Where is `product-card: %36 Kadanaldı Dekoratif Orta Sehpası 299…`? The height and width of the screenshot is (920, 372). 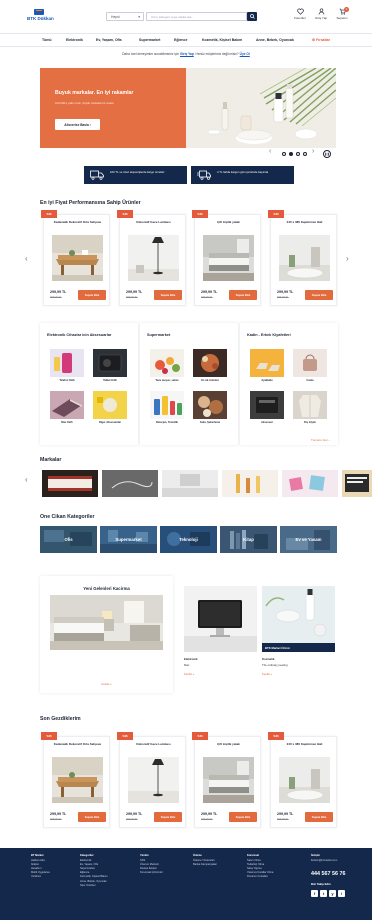
product-card: %36 Kadanaldı Dekoratif Orta Sehpası 299… is located at coordinates (75, 258).